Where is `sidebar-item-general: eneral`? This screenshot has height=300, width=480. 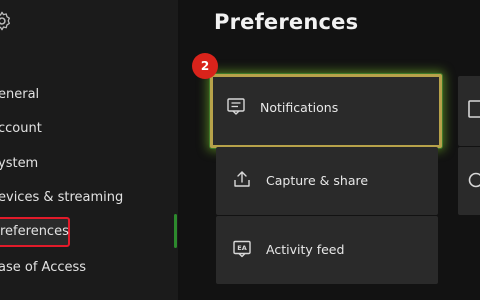 sidebar-item-general: eneral is located at coordinates (23, 95).